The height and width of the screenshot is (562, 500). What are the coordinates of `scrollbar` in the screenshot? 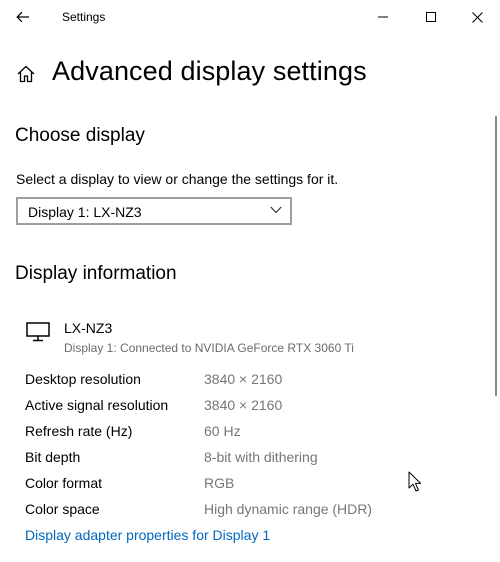 It's located at (496, 256).